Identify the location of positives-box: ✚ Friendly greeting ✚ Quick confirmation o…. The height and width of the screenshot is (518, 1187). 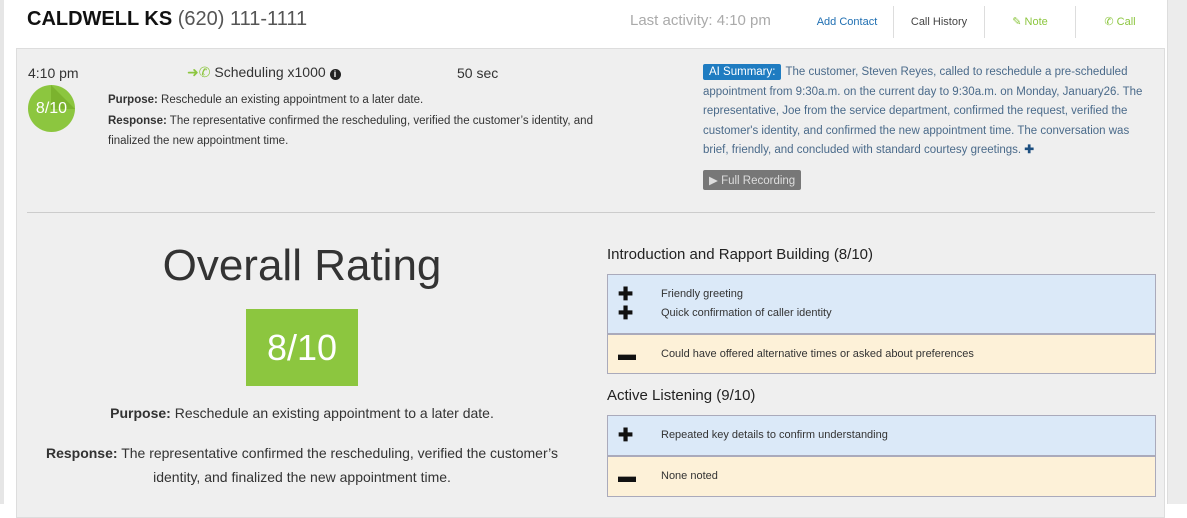
(881, 304).